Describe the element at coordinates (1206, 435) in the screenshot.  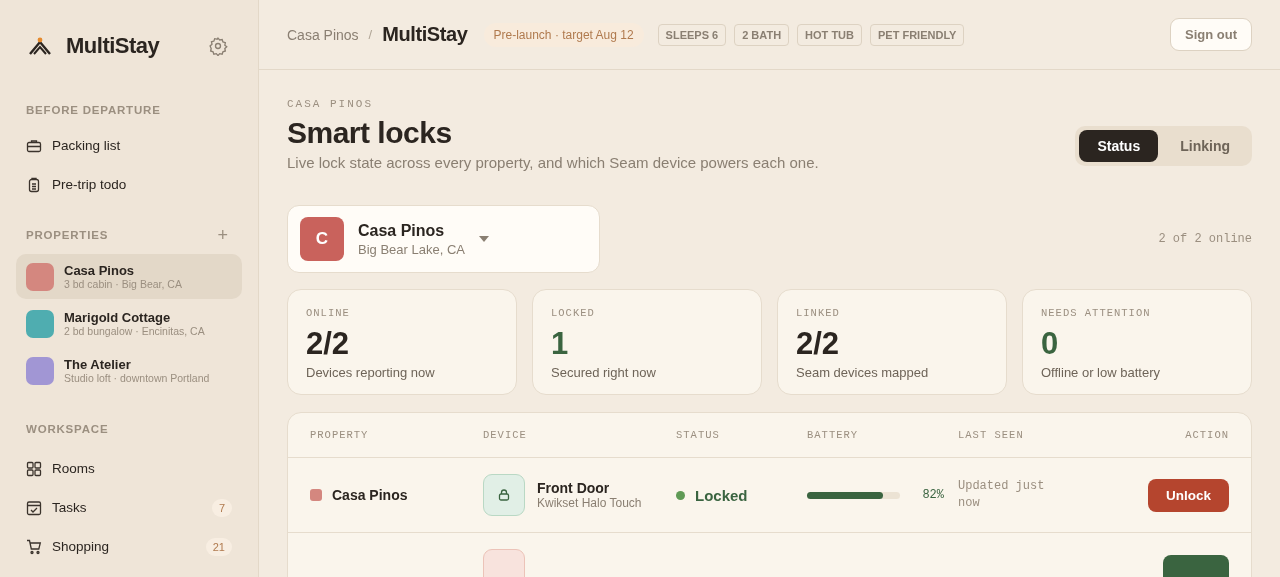
I see `column-header: ACTION` at that location.